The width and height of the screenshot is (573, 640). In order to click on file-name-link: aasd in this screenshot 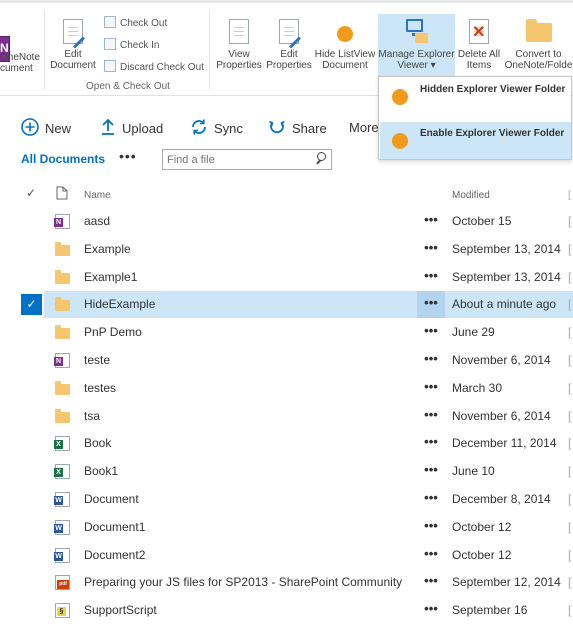, I will do `click(97, 221)`.